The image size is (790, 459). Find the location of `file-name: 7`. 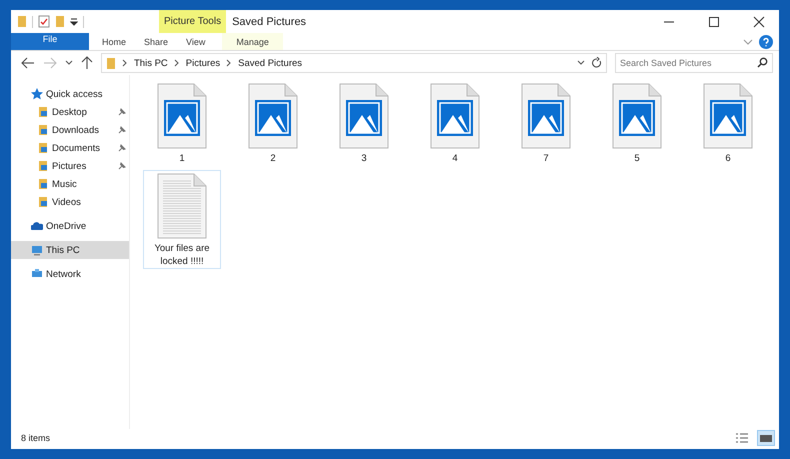

file-name: 7 is located at coordinates (546, 159).